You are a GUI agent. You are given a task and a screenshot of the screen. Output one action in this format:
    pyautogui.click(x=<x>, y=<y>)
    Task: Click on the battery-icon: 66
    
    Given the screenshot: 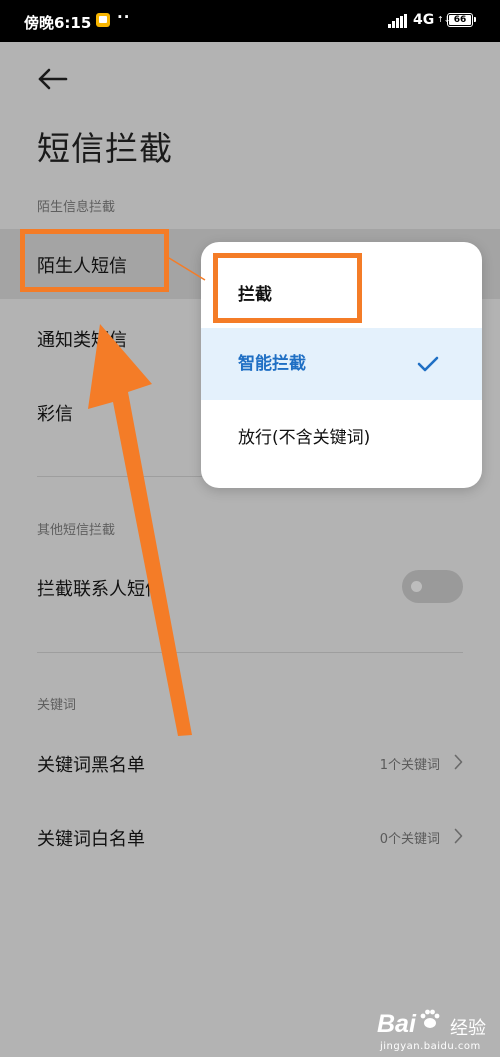 What is the action you would take?
    pyautogui.click(x=461, y=20)
    